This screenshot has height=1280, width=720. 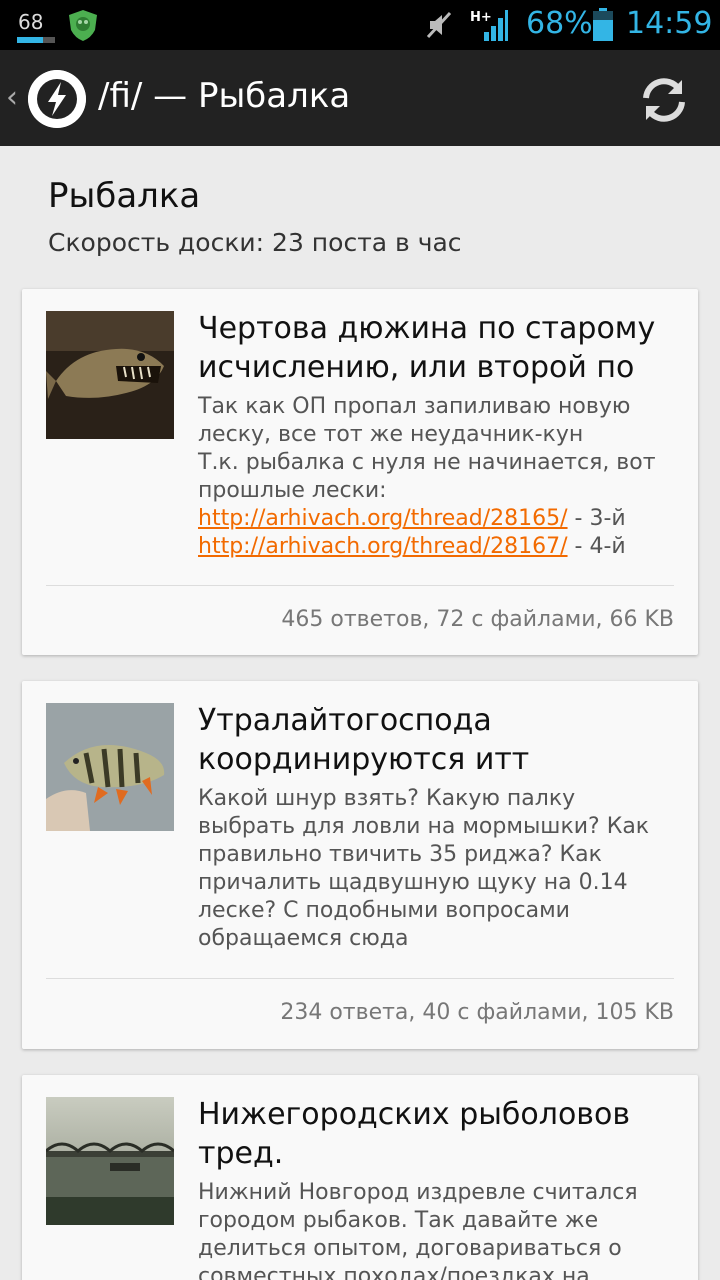 I want to click on refresh-icon, so click(x=664, y=100).